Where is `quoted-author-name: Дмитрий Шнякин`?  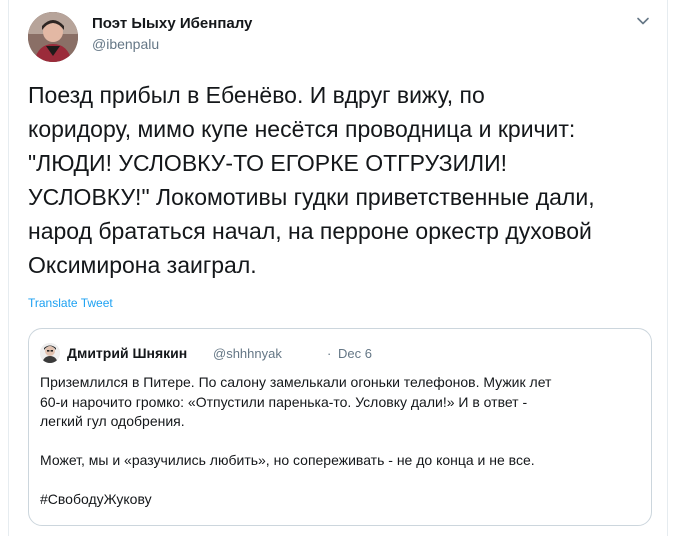
quoted-author-name: Дмитрий Шнякин is located at coordinates (127, 353).